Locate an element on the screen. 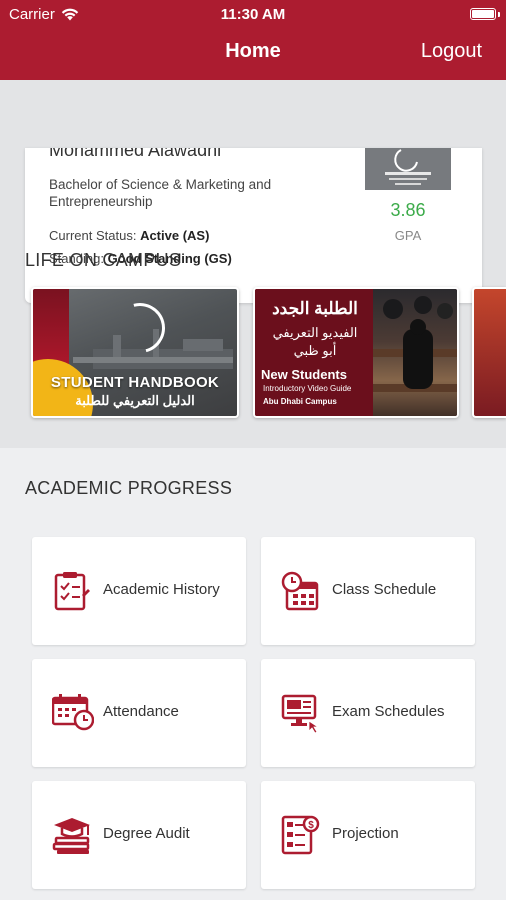 The image size is (506, 900). current-status-value: Active (AS) is located at coordinates (175, 235).